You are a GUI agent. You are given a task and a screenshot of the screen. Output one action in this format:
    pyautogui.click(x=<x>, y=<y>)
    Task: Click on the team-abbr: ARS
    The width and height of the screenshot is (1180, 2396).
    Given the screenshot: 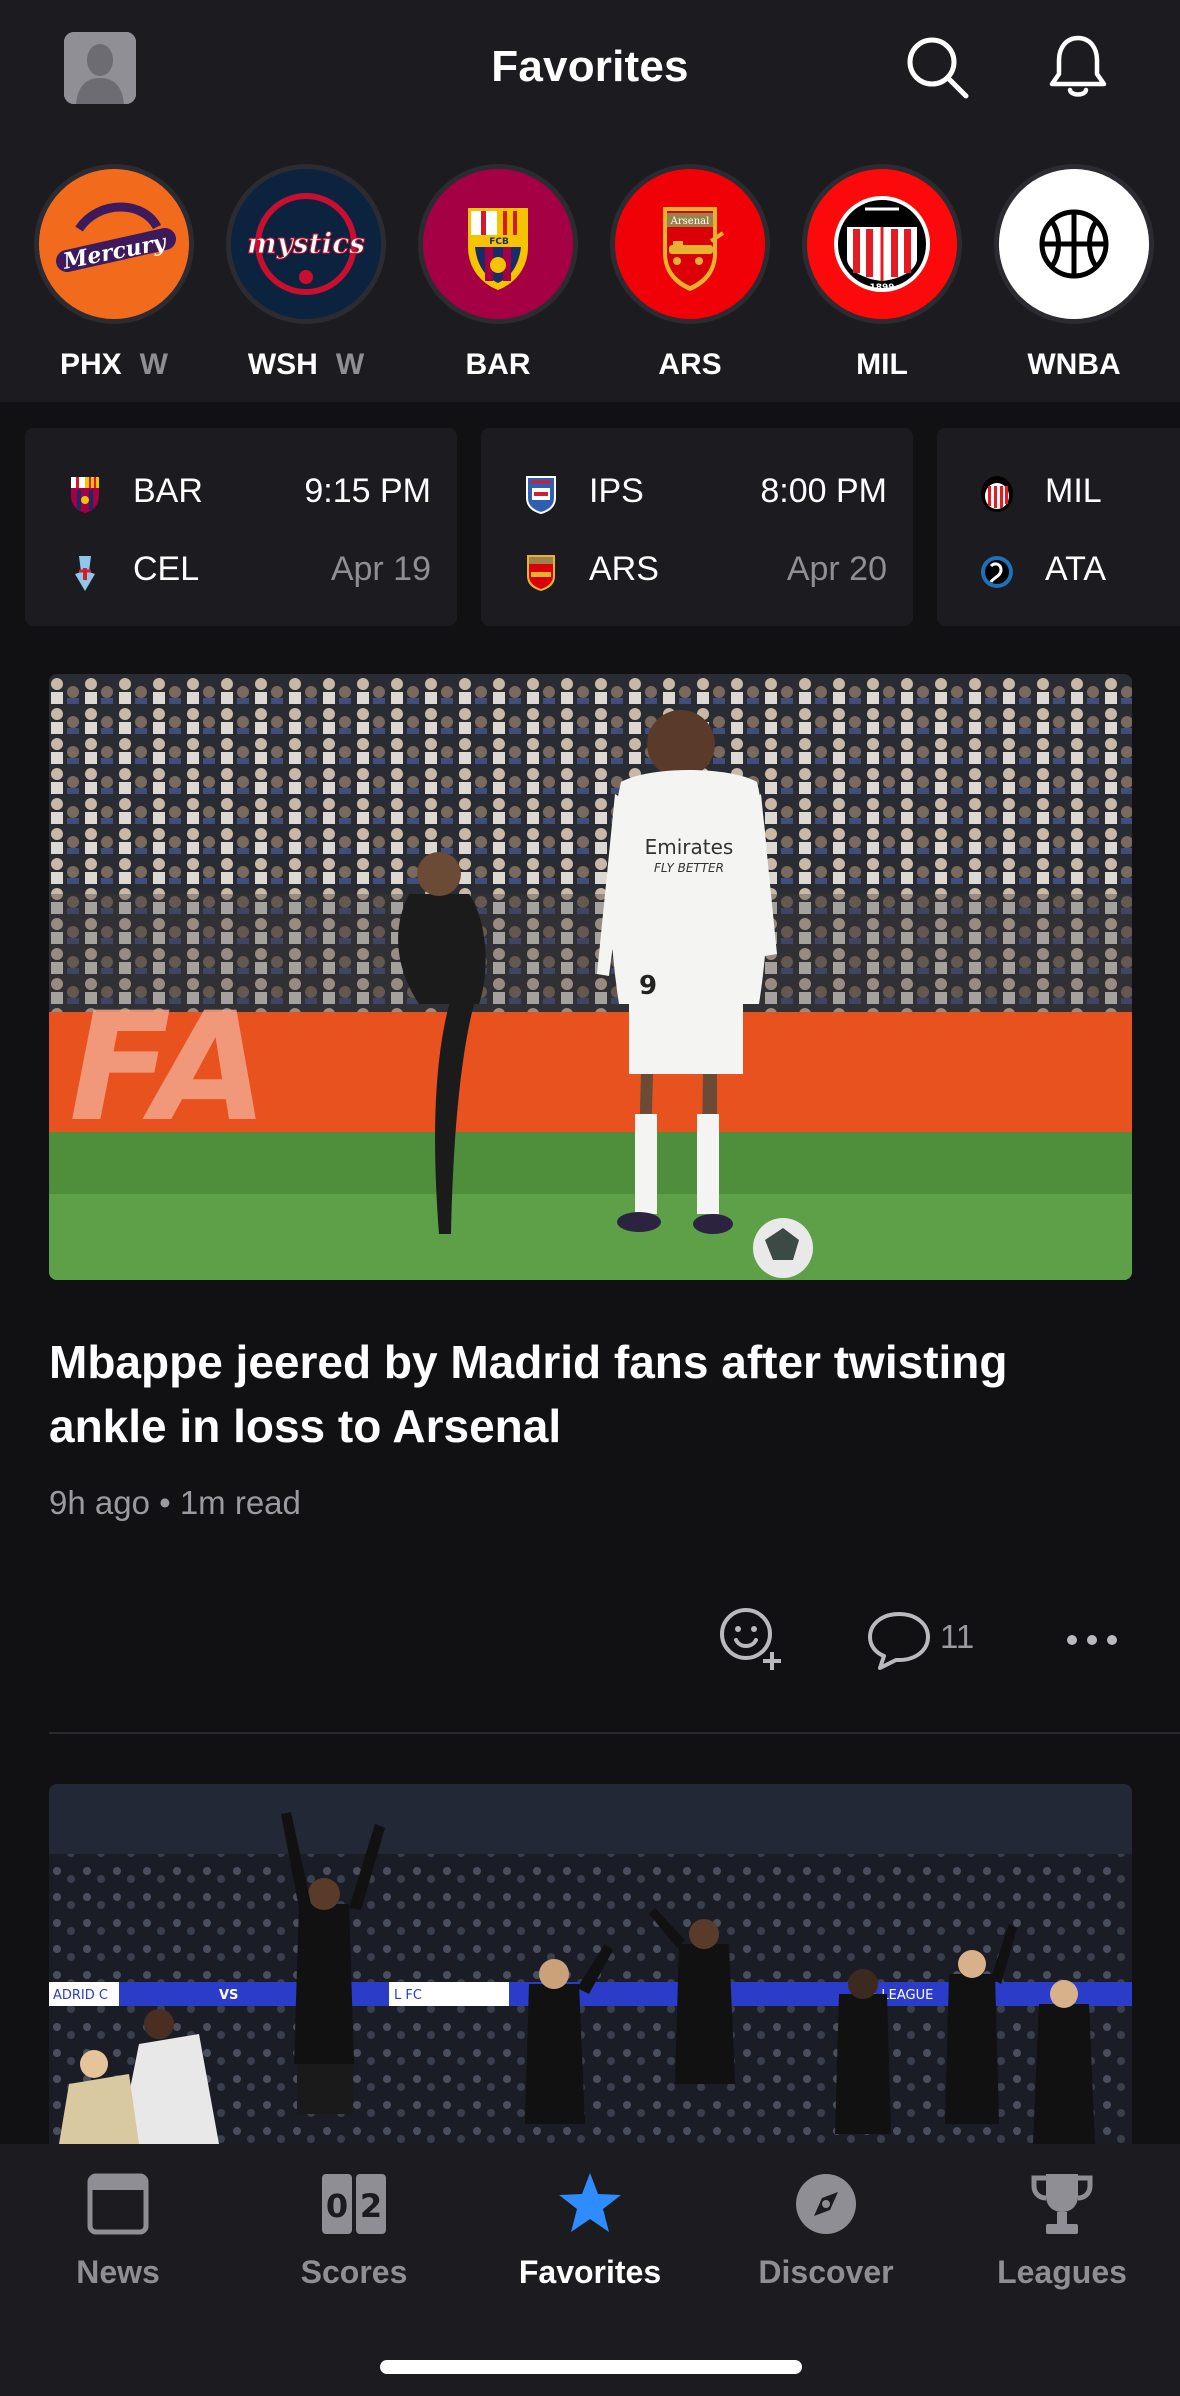 What is the action you would take?
    pyautogui.click(x=624, y=569)
    